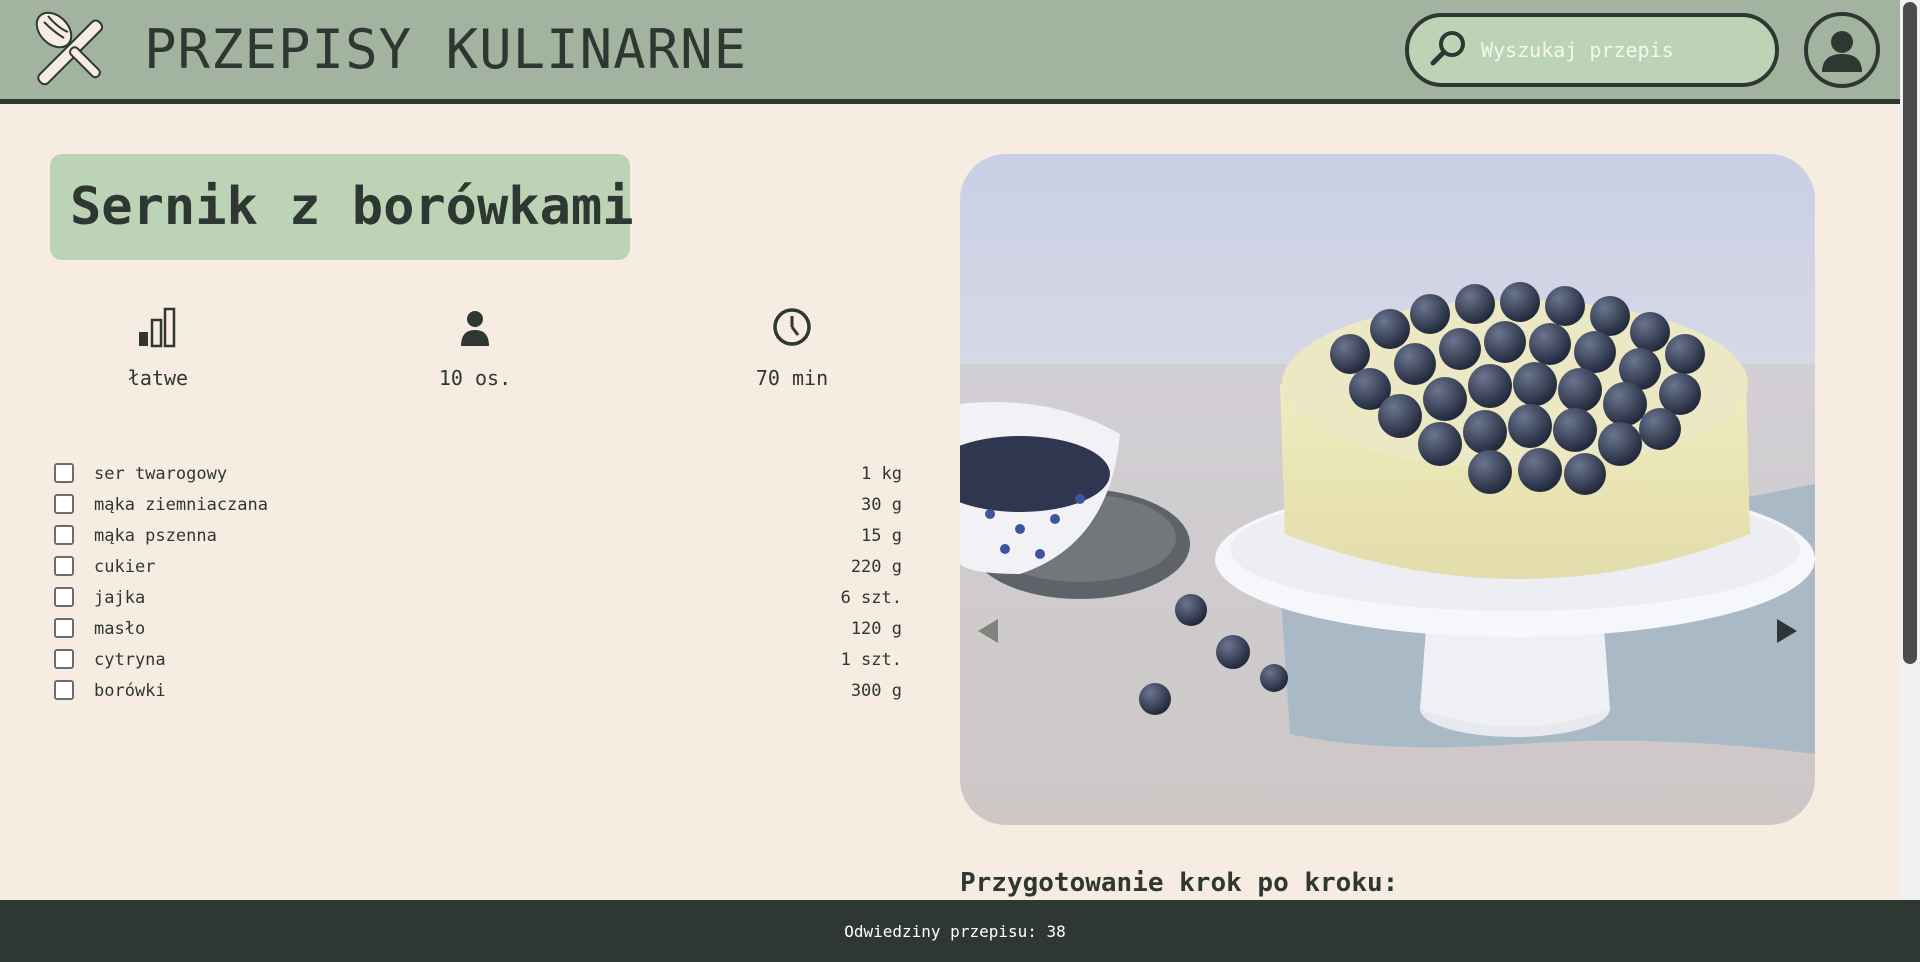  Describe the element at coordinates (73, 48) in the screenshot. I see `whisk-rolling-pin-icon` at that location.